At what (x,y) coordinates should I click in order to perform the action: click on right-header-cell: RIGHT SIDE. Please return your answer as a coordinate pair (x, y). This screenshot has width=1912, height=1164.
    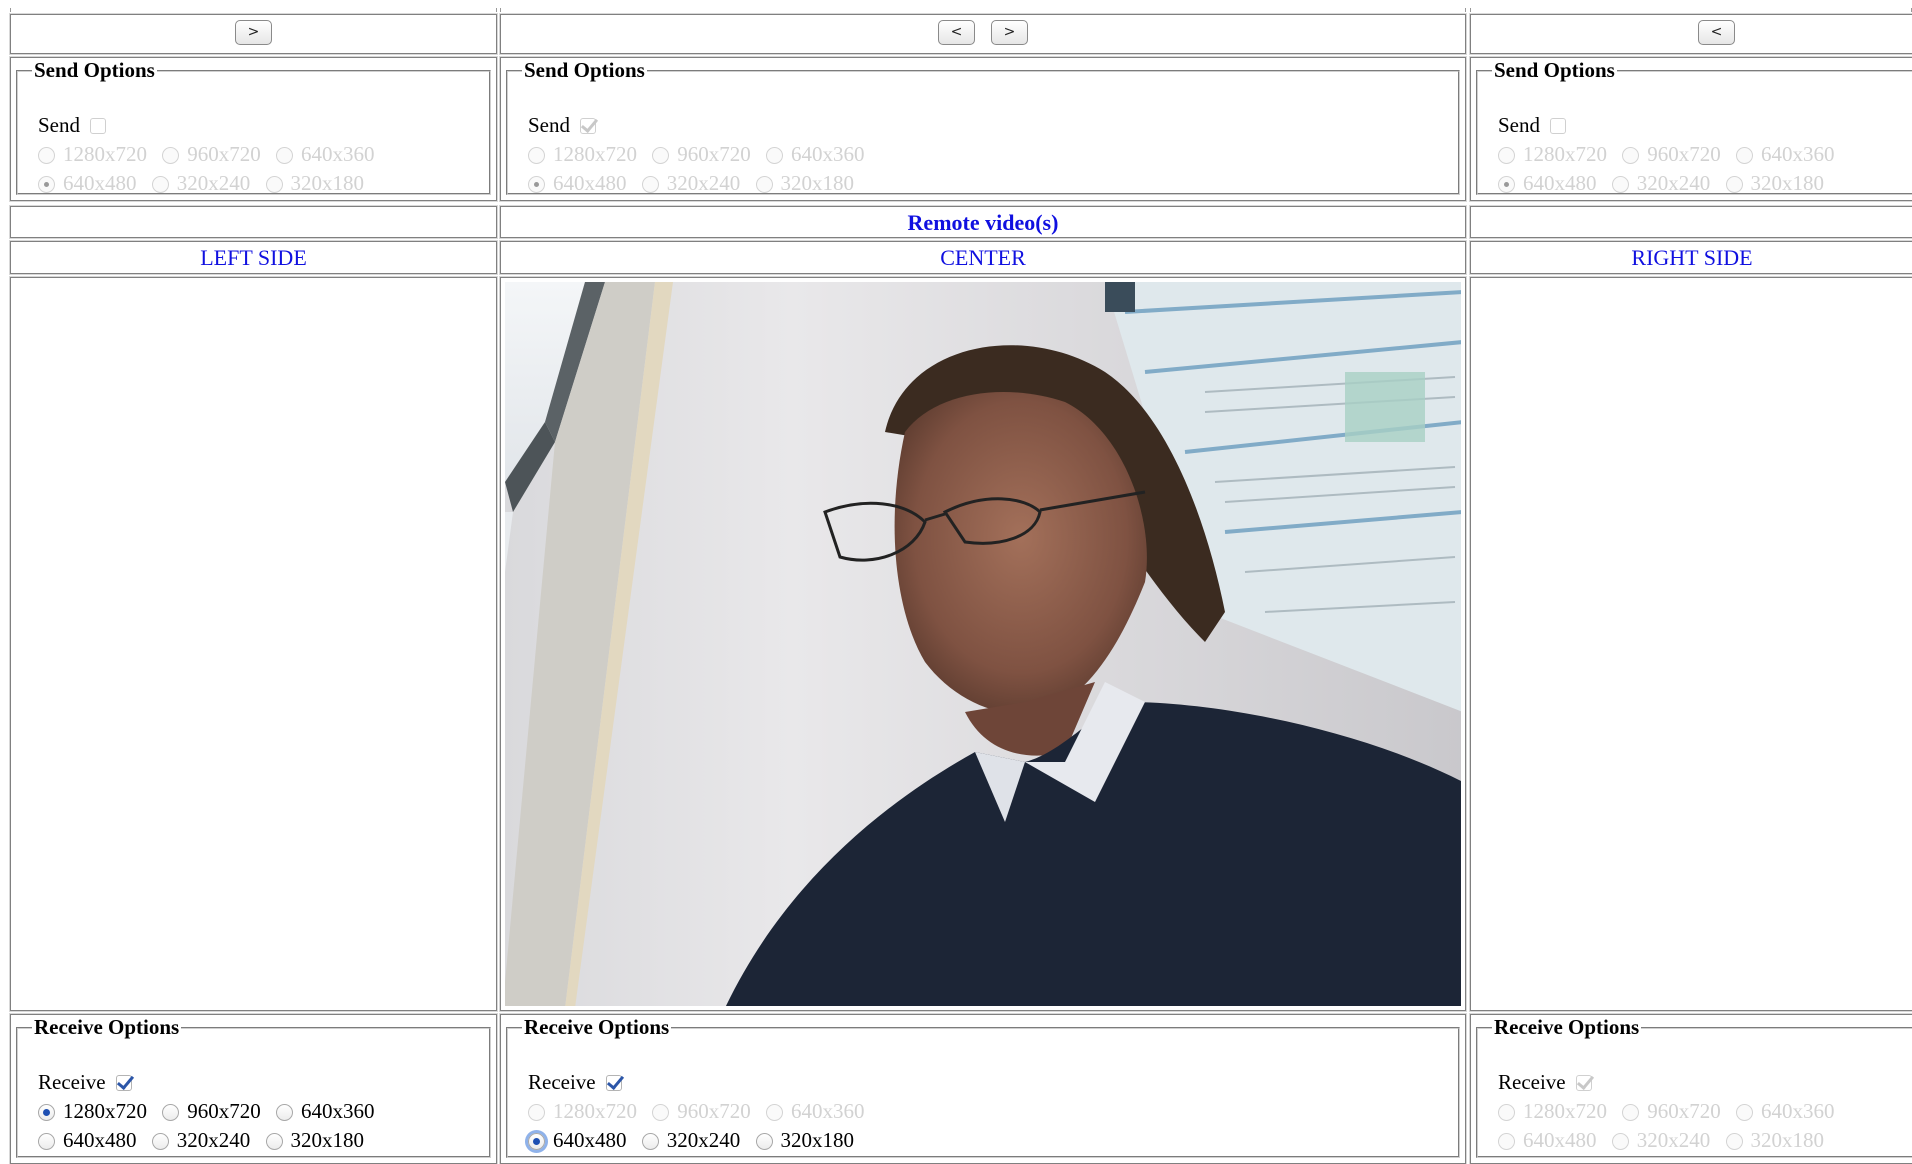
    Looking at the image, I should click on (1691, 257).